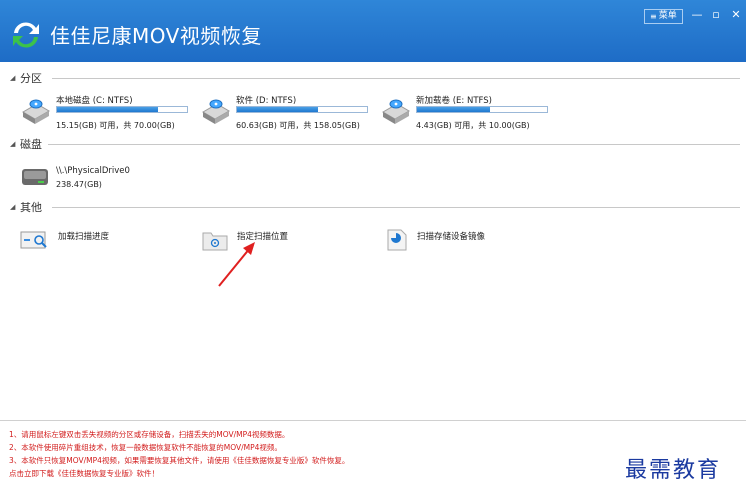  I want to click on disk-name: \\.\PhysicalDrive0, so click(93, 171).